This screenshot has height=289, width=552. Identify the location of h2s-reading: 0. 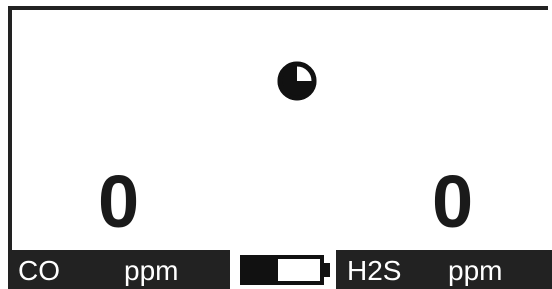
(453, 201).